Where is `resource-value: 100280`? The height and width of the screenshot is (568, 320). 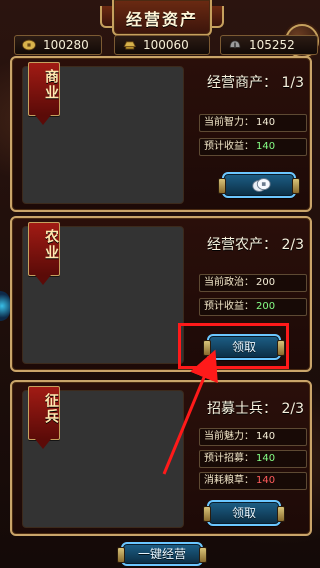 resource-value: 100280 is located at coordinates (66, 45).